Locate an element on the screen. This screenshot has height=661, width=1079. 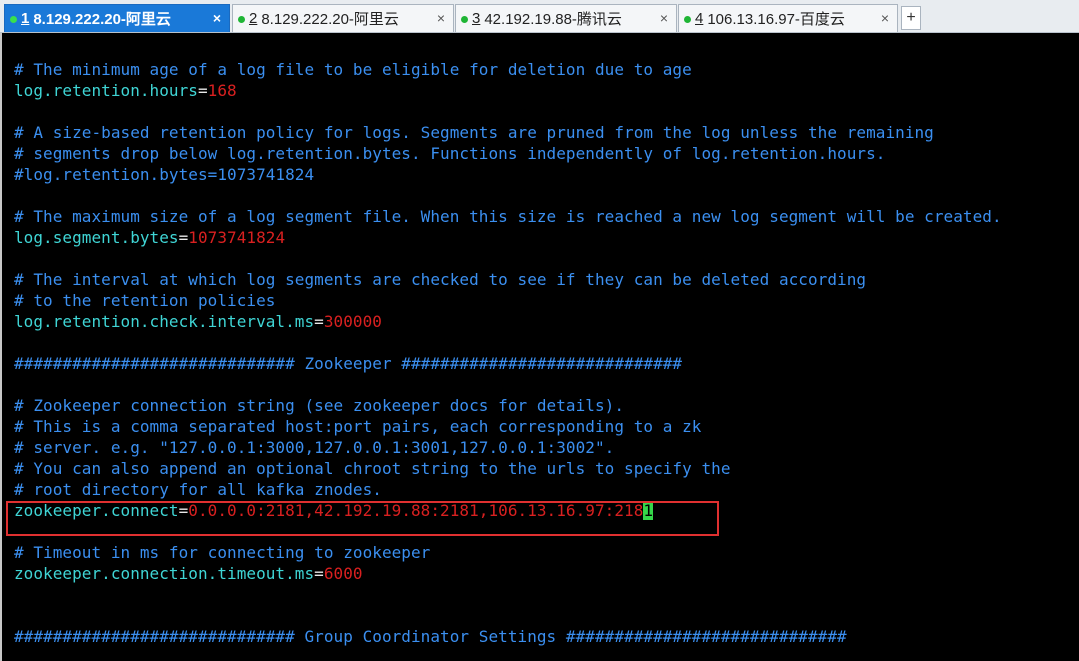
config-value: 300000 is located at coordinates (352, 321).